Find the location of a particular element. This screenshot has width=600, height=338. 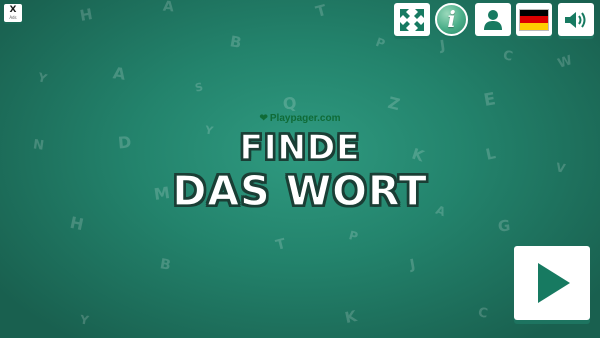

ads-close-tile: X Ads is located at coordinates (13, 13).